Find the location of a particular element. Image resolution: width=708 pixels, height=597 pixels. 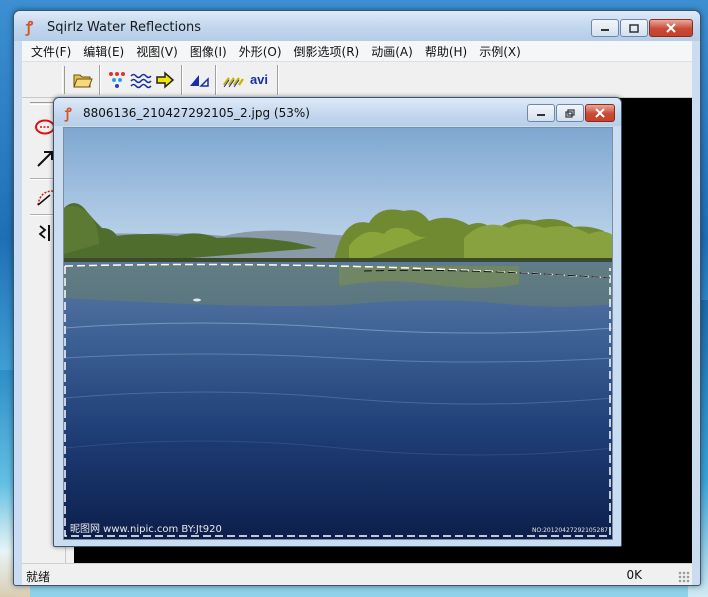

open-folder-icon is located at coordinates (83, 80).